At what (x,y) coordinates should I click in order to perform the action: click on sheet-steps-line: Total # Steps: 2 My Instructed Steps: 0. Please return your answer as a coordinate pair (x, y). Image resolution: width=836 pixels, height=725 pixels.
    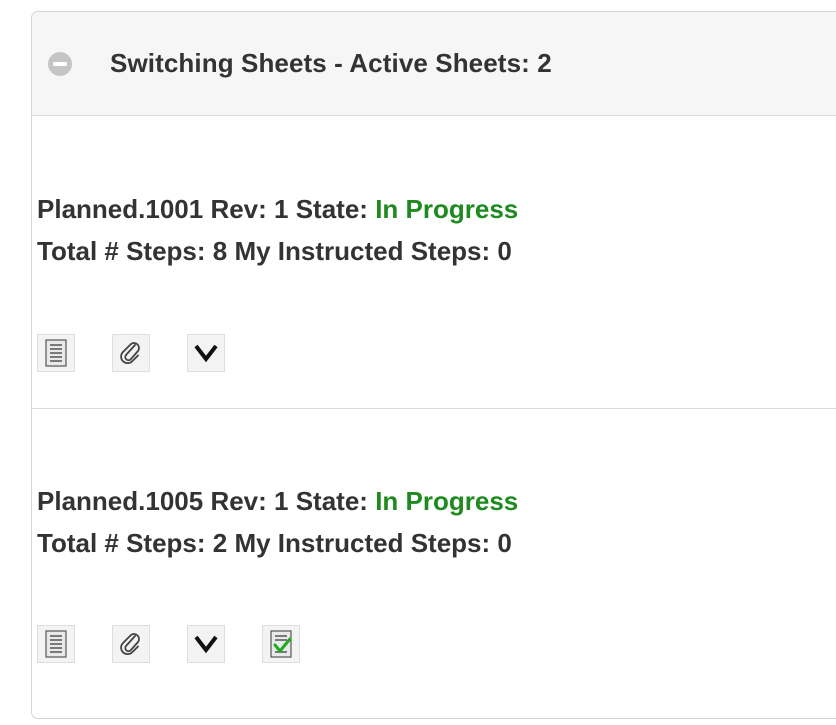
    Looking at the image, I should click on (436, 543).